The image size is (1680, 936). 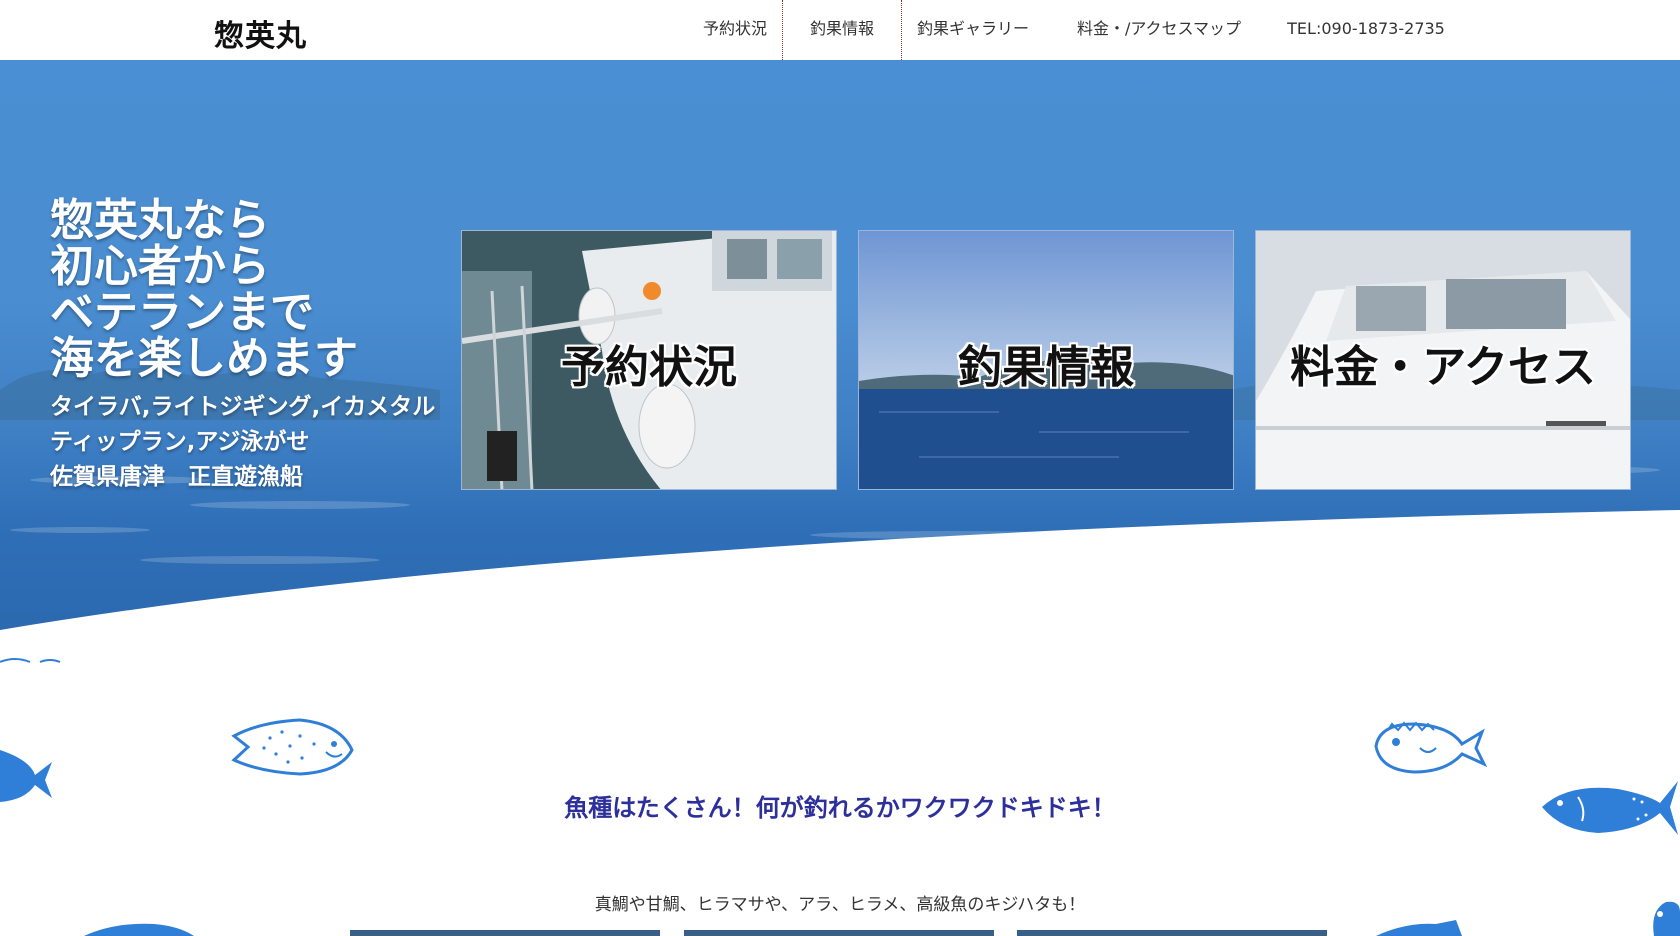 I want to click on nav-item-tel: TEL:090-1873-2735, so click(x=1366, y=30).